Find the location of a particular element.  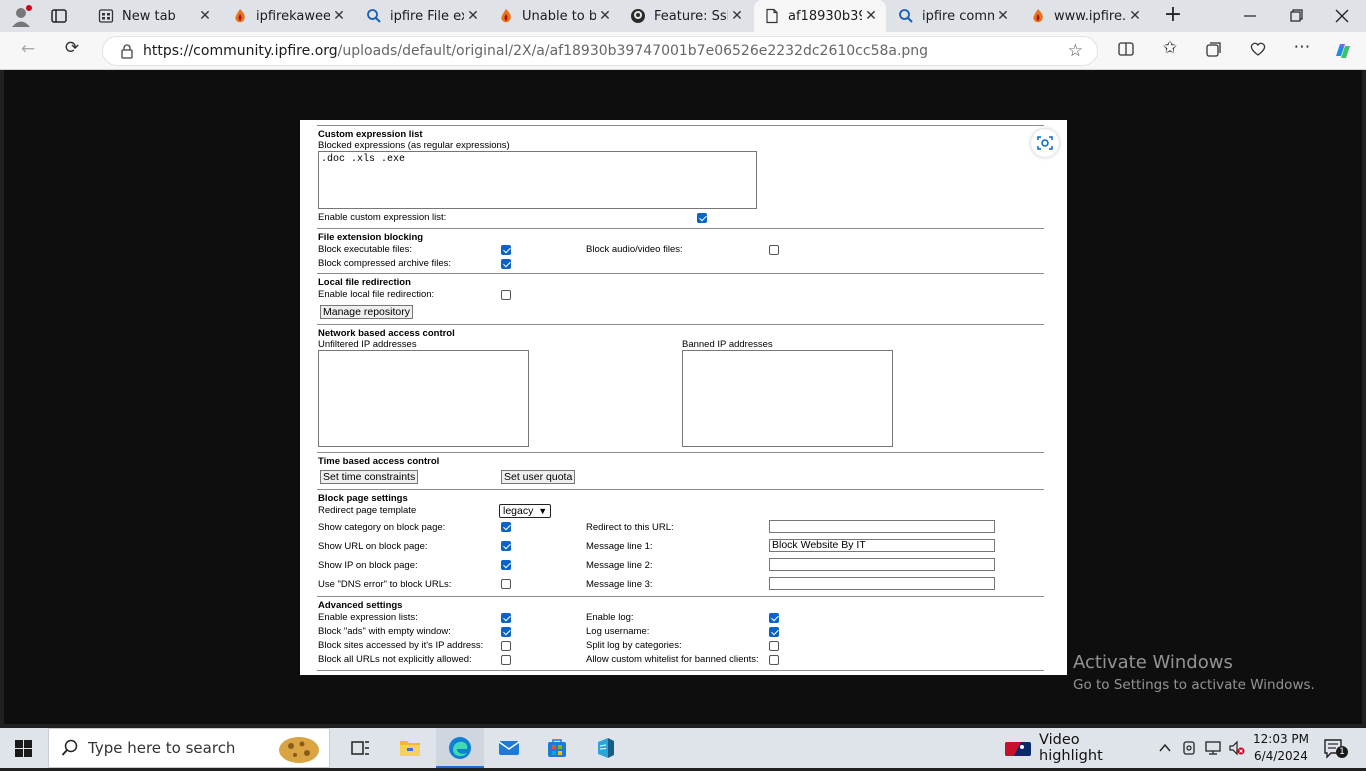

block-archive-checkbox is located at coordinates (506, 264).